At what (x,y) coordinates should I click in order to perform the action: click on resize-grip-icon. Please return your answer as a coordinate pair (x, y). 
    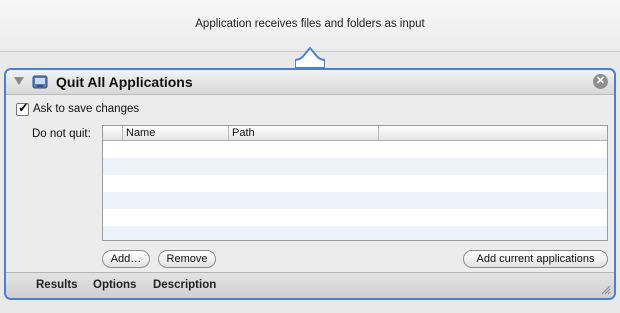
    Looking at the image, I should click on (606, 290).